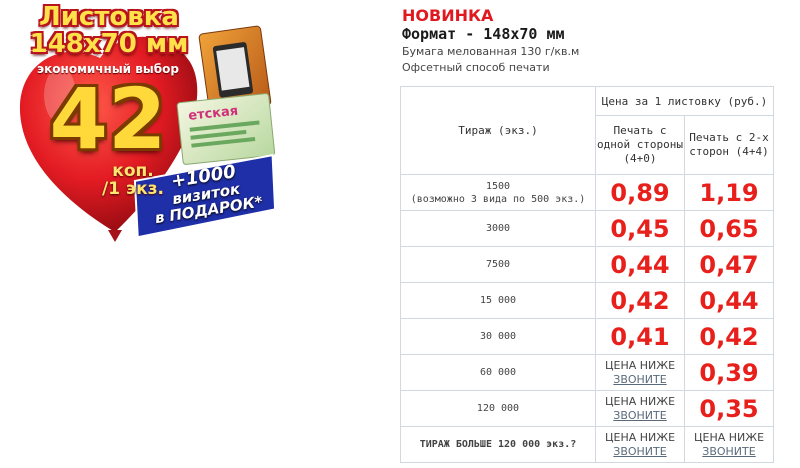  What do you see at coordinates (498, 199) in the screenshot?
I see `tirazh-note: (возможно 3 вида по 500 экз.)` at bounding box center [498, 199].